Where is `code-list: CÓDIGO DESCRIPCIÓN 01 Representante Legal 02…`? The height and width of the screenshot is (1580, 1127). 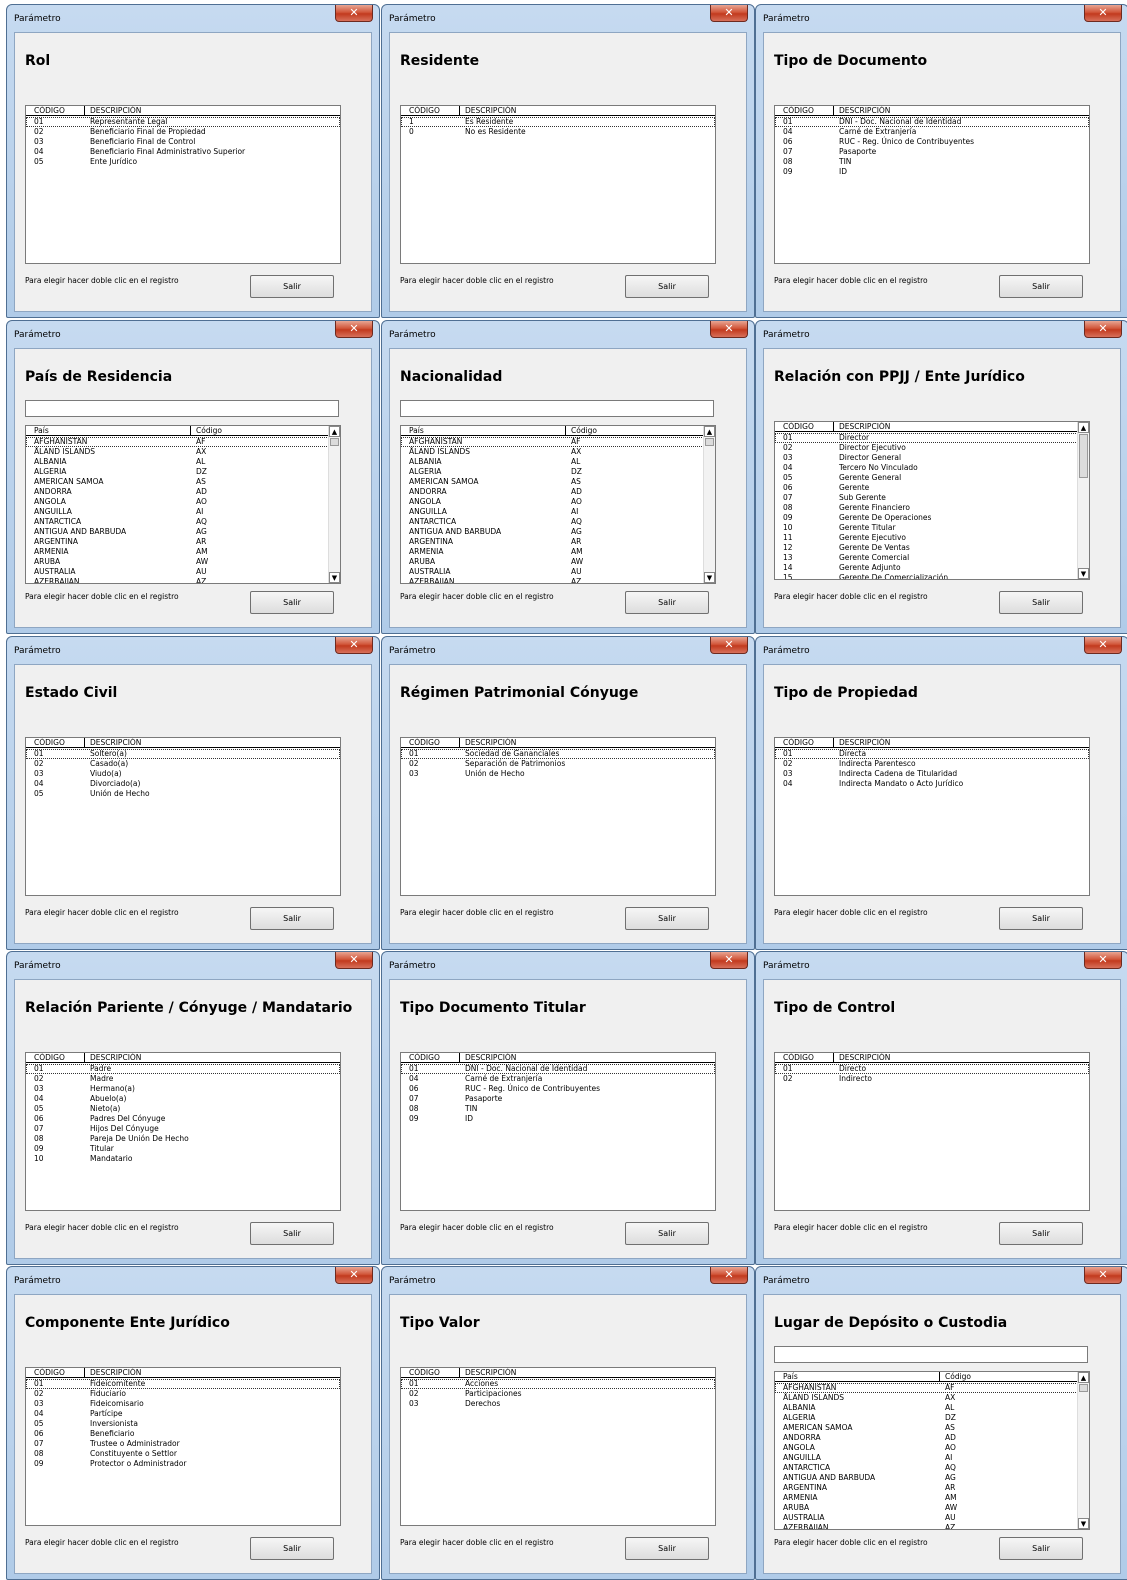
code-list: CÓDIGO DESCRIPCIÓN 01 Representante Legal 02… is located at coordinates (183, 184).